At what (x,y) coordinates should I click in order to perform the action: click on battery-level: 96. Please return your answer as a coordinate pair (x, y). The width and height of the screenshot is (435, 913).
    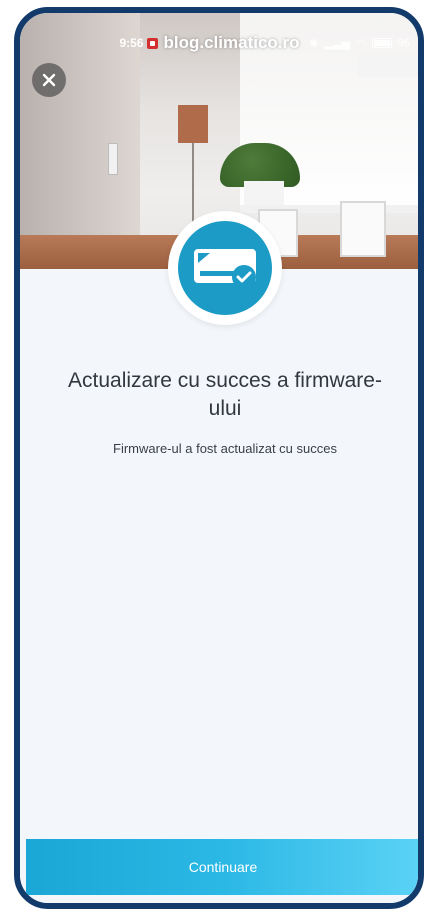
    Looking at the image, I should click on (403, 43).